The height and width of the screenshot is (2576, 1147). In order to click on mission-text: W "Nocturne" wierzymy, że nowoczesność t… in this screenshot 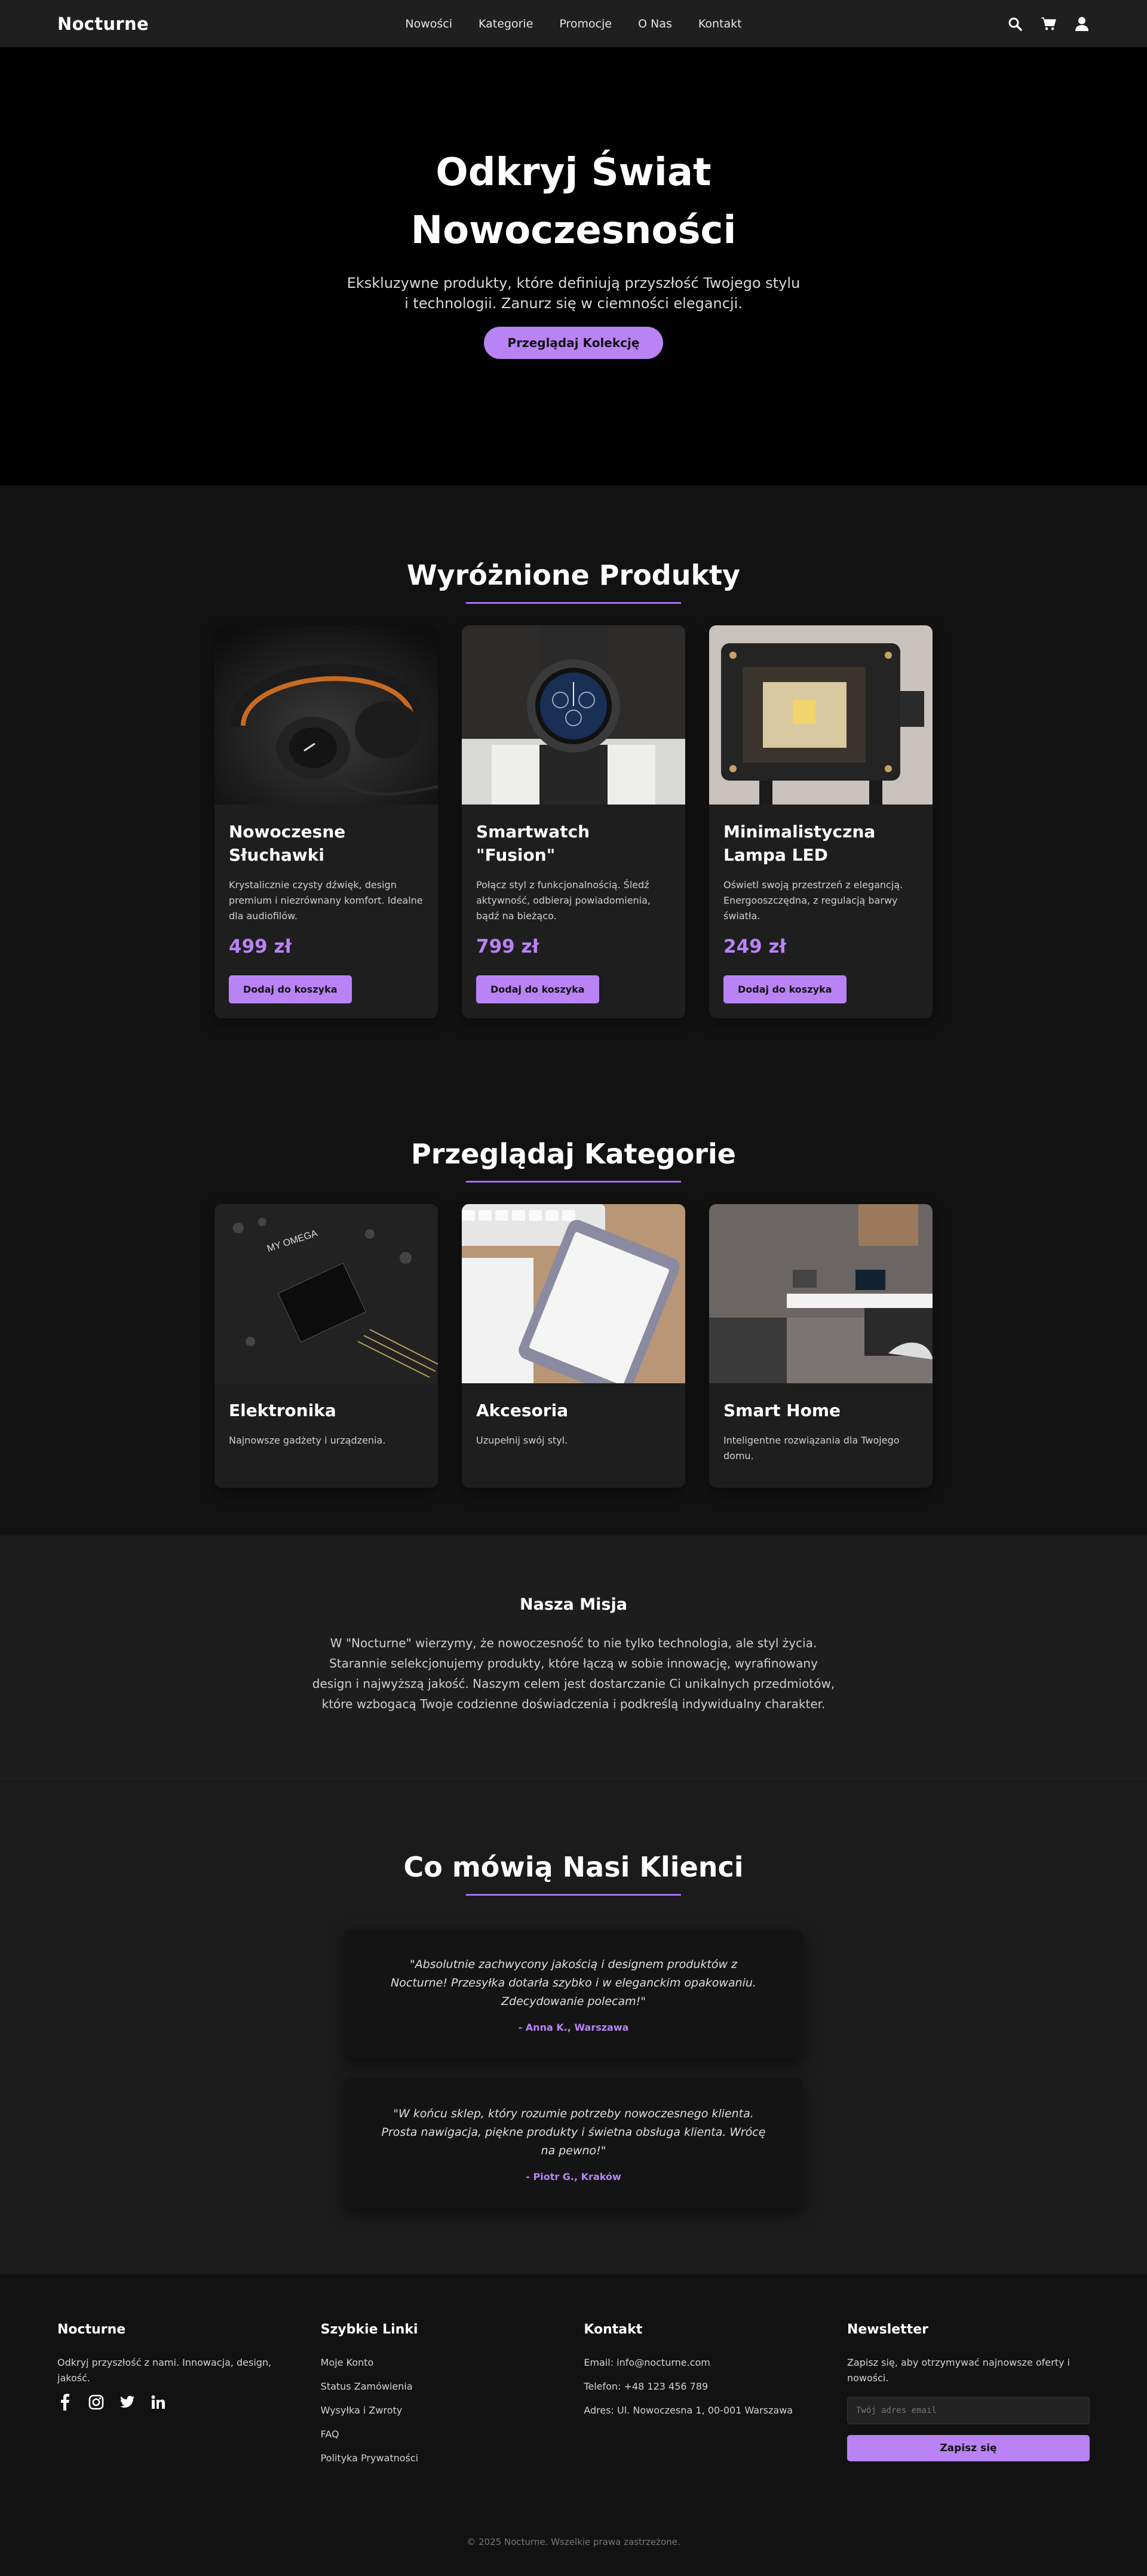, I will do `click(573, 1673)`.